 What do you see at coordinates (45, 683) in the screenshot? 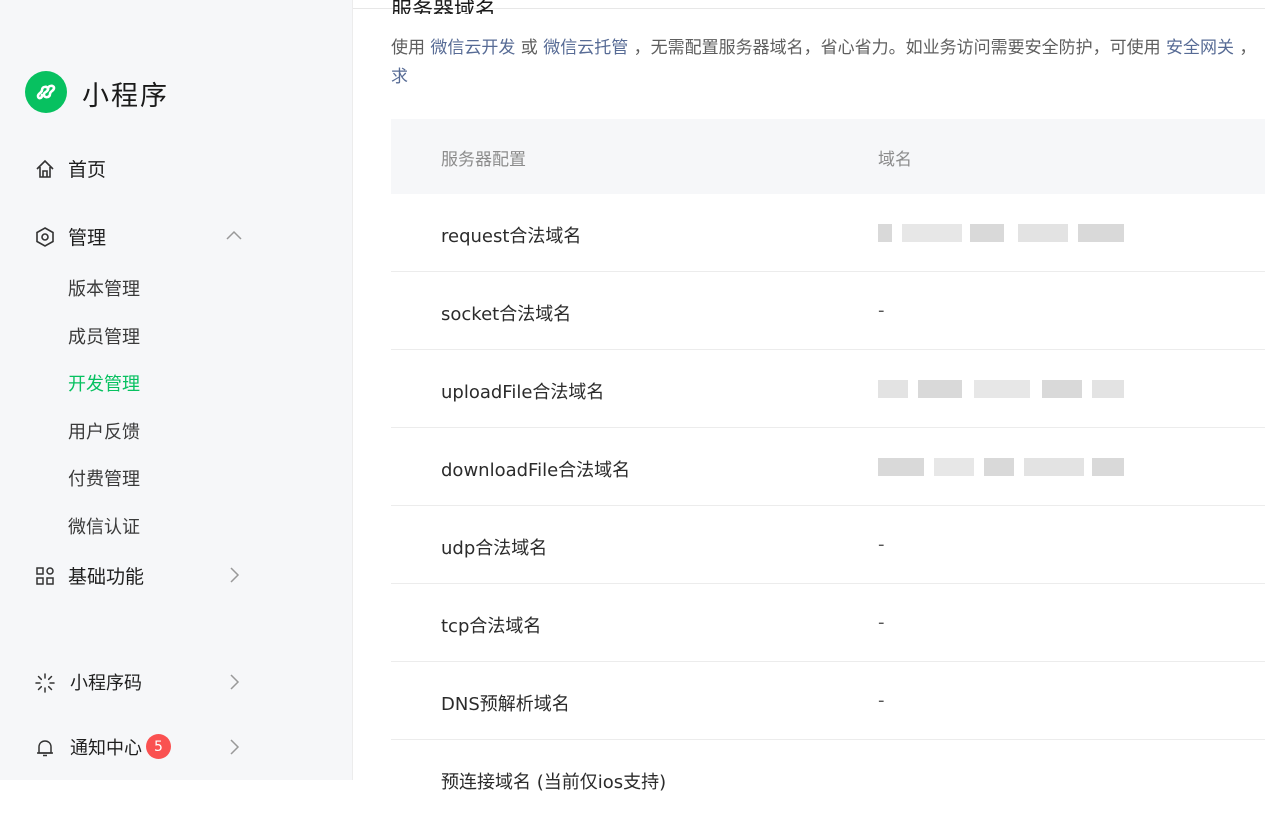
I see `miniprogram-code-icon` at bounding box center [45, 683].